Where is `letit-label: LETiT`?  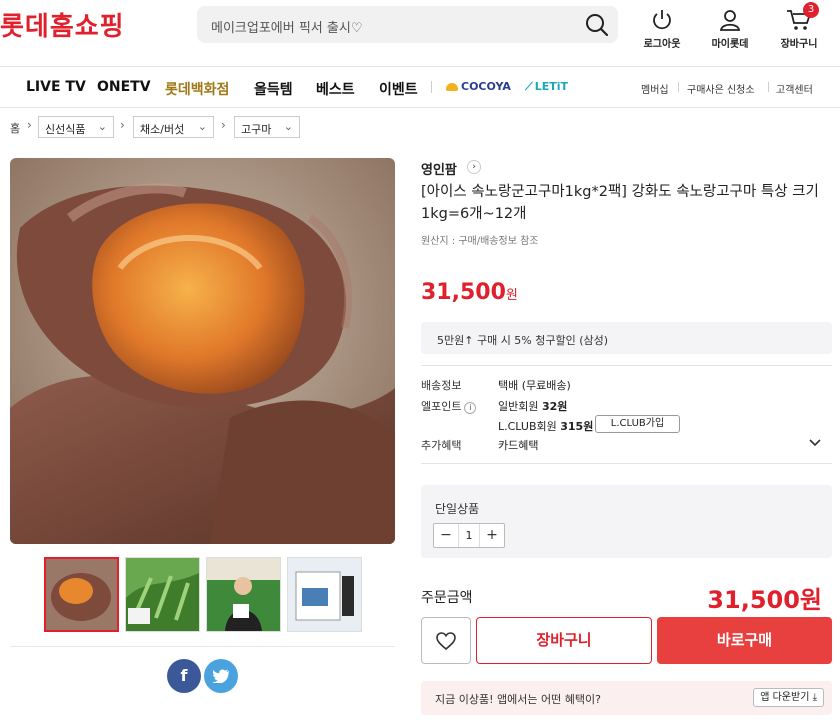
letit-label: LETiT is located at coordinates (551, 86).